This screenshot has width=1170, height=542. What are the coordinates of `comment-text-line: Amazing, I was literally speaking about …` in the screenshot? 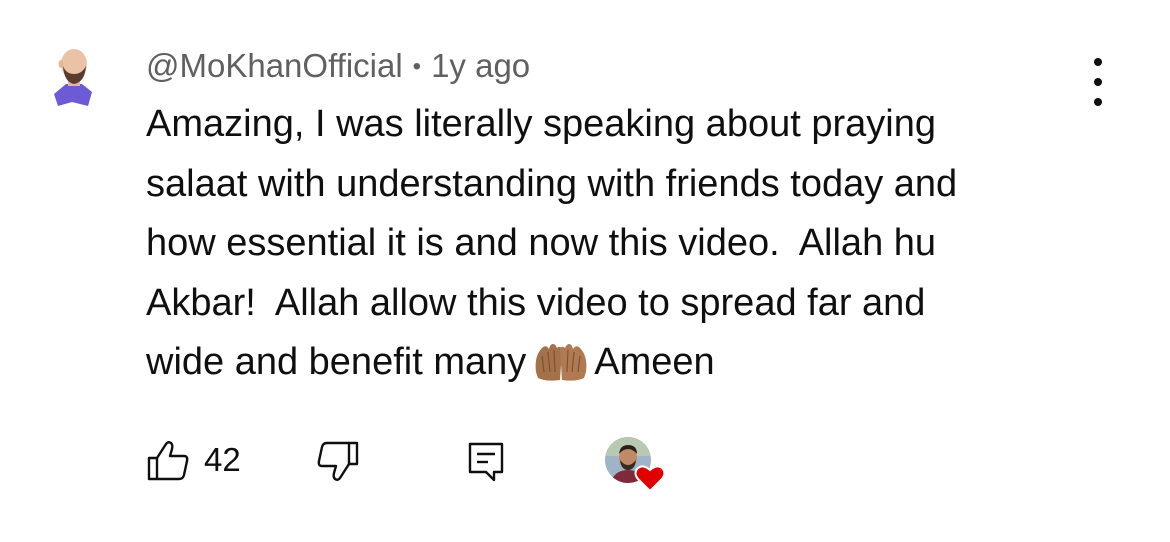 It's located at (541, 124).